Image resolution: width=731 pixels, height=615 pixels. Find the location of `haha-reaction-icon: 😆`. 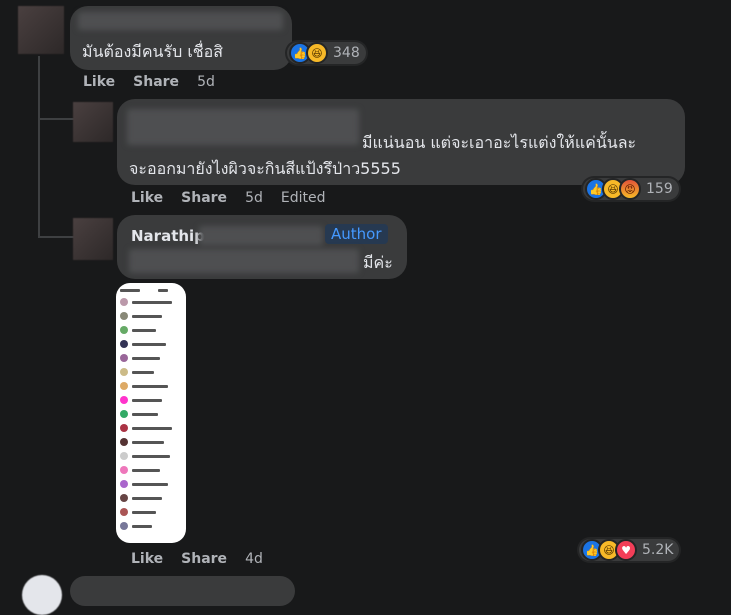

haha-reaction-icon: 😆 is located at coordinates (317, 53).